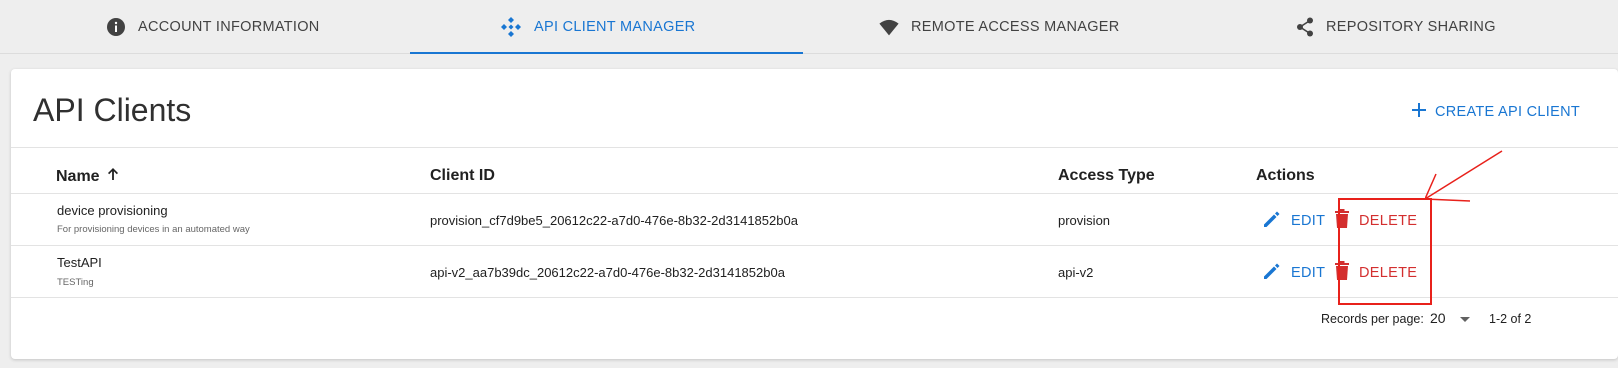 The image size is (1618, 368). I want to click on tab-label: API CLIENT MANAGER, so click(615, 27).